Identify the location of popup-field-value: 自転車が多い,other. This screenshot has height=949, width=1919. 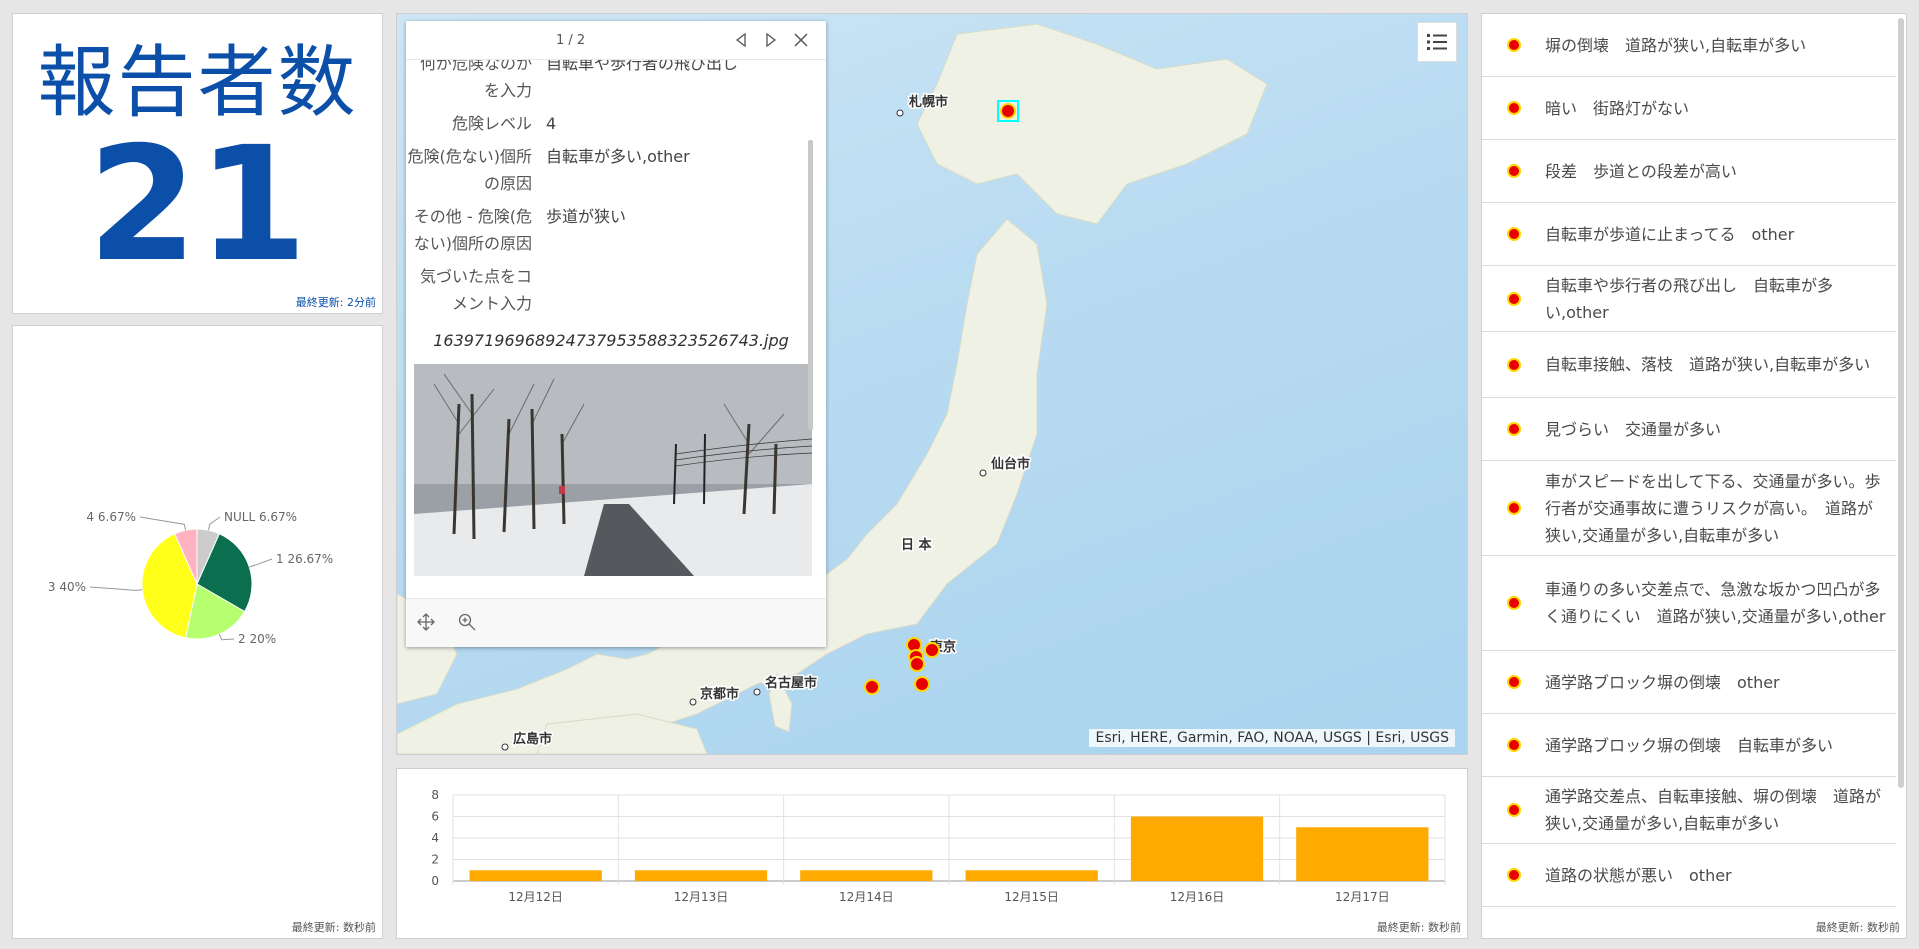
(618, 156).